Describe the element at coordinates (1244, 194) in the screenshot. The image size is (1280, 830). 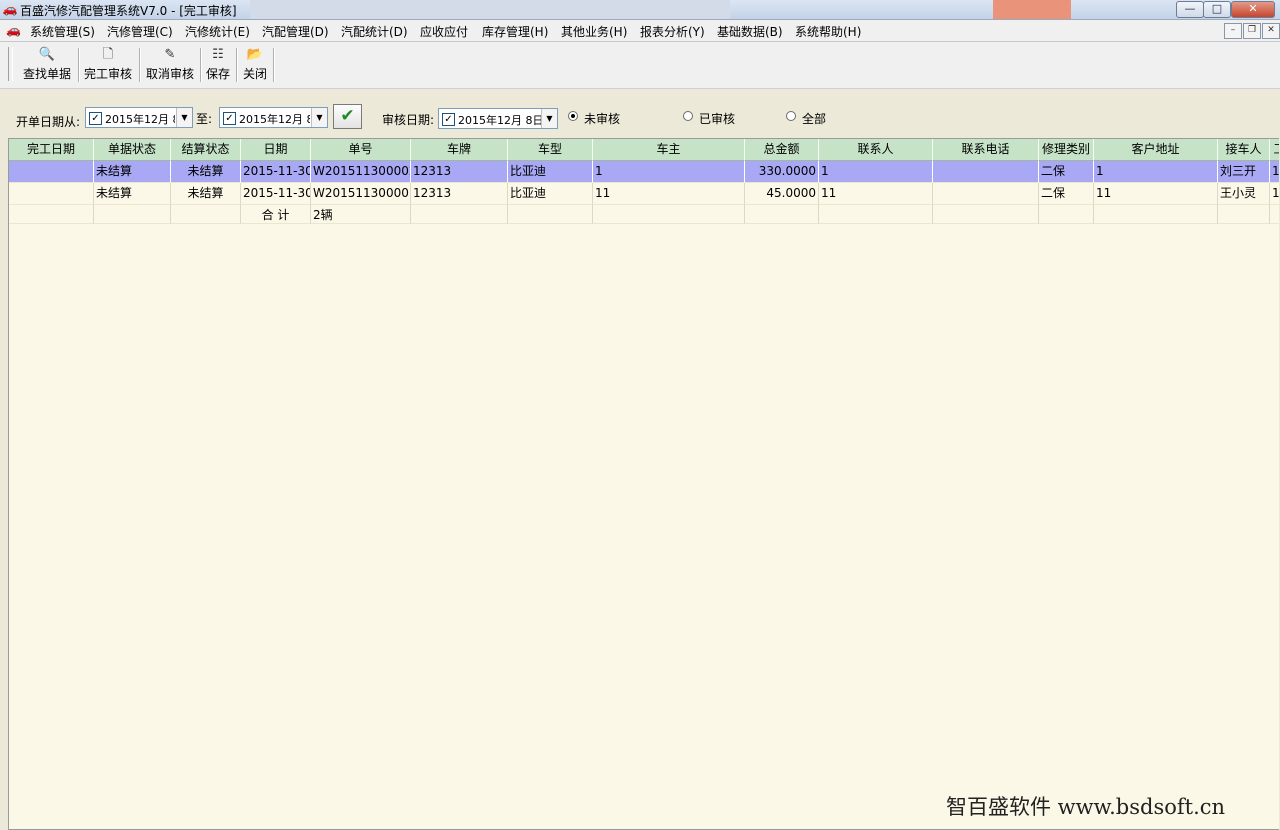
I see `cell-receiver: 王小灵` at that location.